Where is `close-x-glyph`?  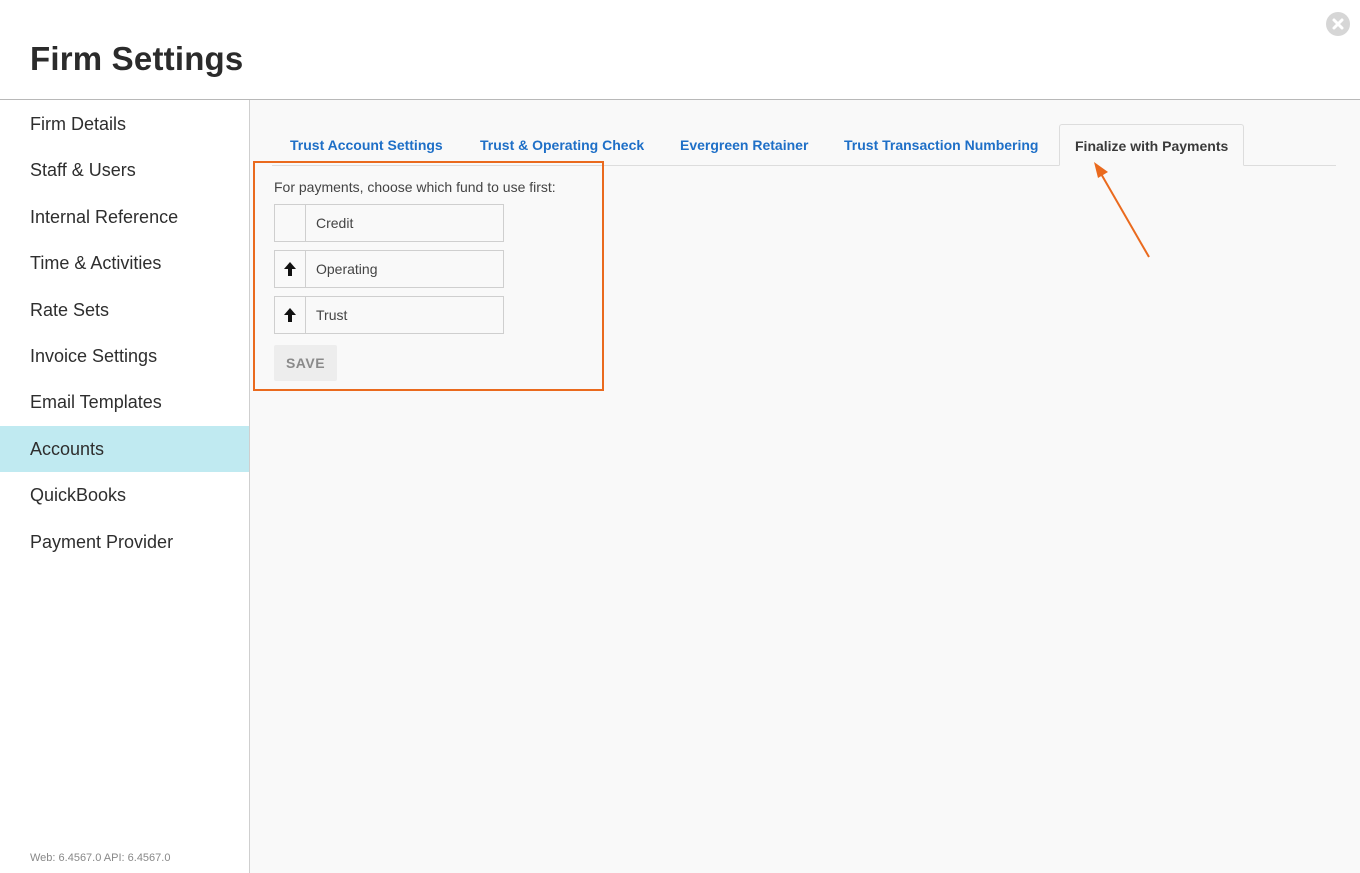 close-x-glyph is located at coordinates (1338, 24).